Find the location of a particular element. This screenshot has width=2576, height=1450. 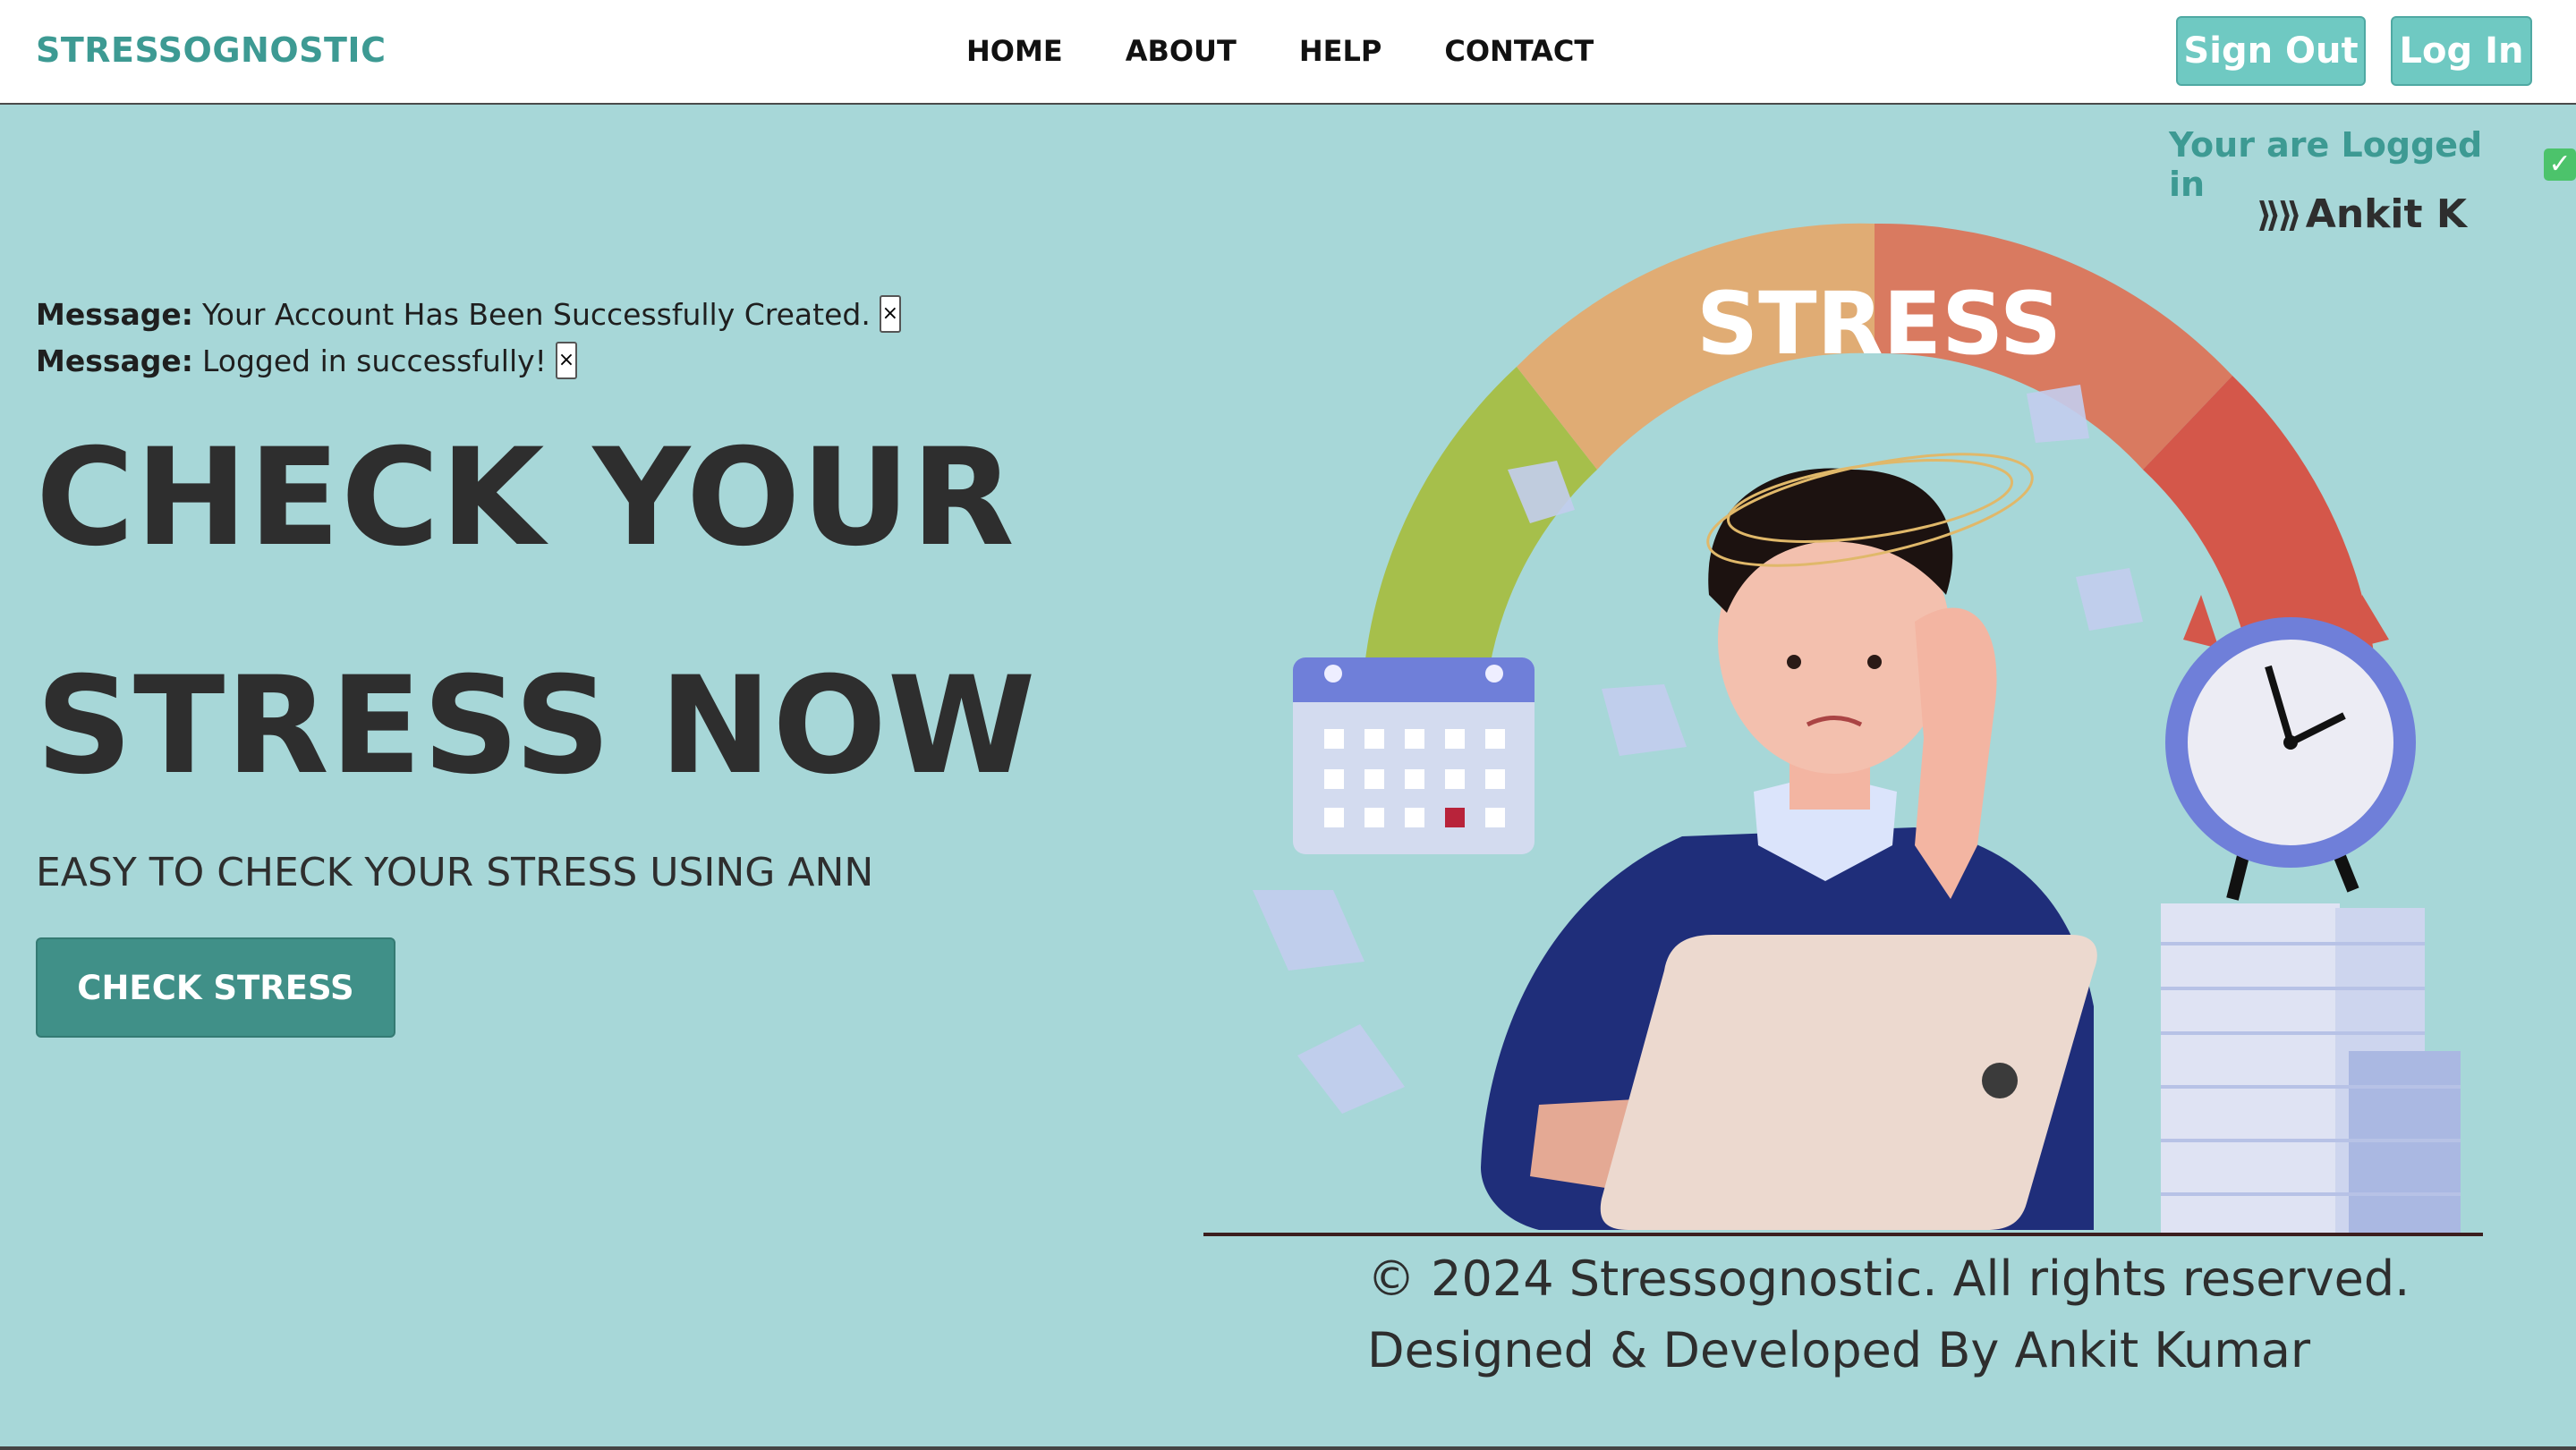

gauge-label: STRESS is located at coordinates (1879, 324).